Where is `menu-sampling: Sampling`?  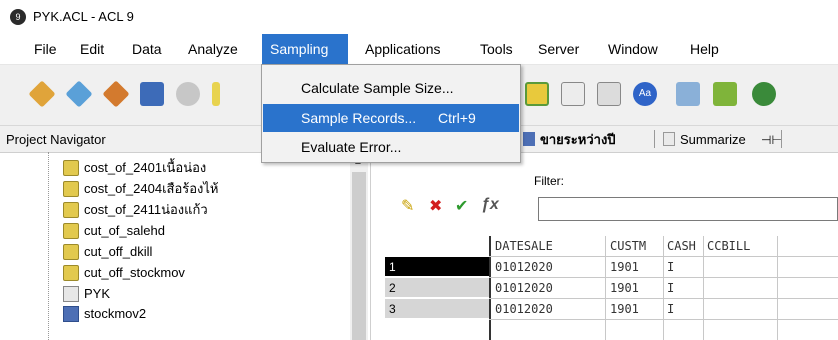
menu-sampling: Sampling is located at coordinates (305, 49).